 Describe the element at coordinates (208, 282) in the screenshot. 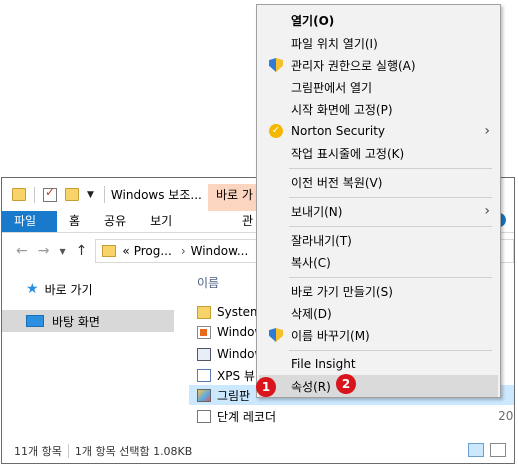

I see `column-header-name: 이름` at that location.